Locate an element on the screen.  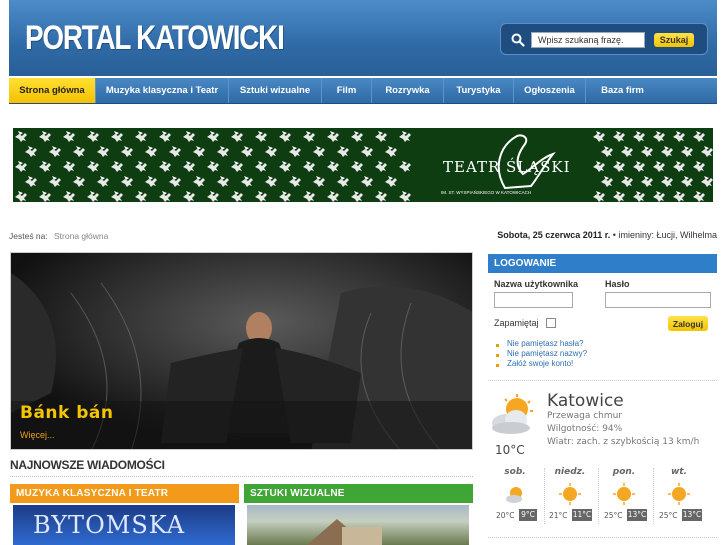
search-button: Szukaj is located at coordinates (674, 40).